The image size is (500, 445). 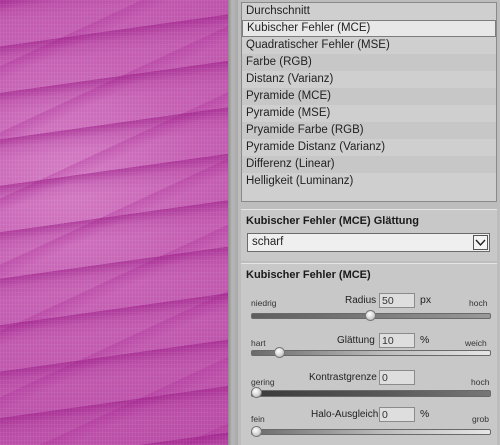 What do you see at coordinates (369, 422) in the screenshot?
I see `halo-row: fein Halo-Ausgleich 0 % grob` at bounding box center [369, 422].